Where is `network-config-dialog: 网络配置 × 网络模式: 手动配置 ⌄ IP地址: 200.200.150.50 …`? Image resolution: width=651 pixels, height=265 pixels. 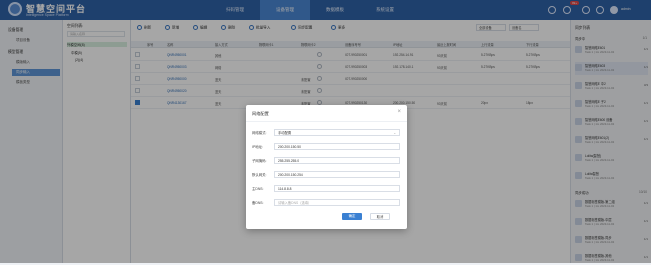 network-config-dialog: 网络配置 × 网络模式: 手动配置 ⌄ IP地址: 200.200.150.50 … is located at coordinates (326, 167).